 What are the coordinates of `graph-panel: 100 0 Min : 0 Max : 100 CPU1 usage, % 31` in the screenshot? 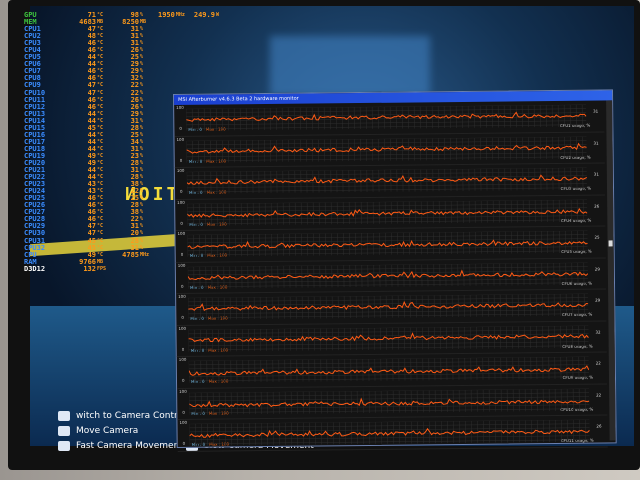 It's located at (389, 118).